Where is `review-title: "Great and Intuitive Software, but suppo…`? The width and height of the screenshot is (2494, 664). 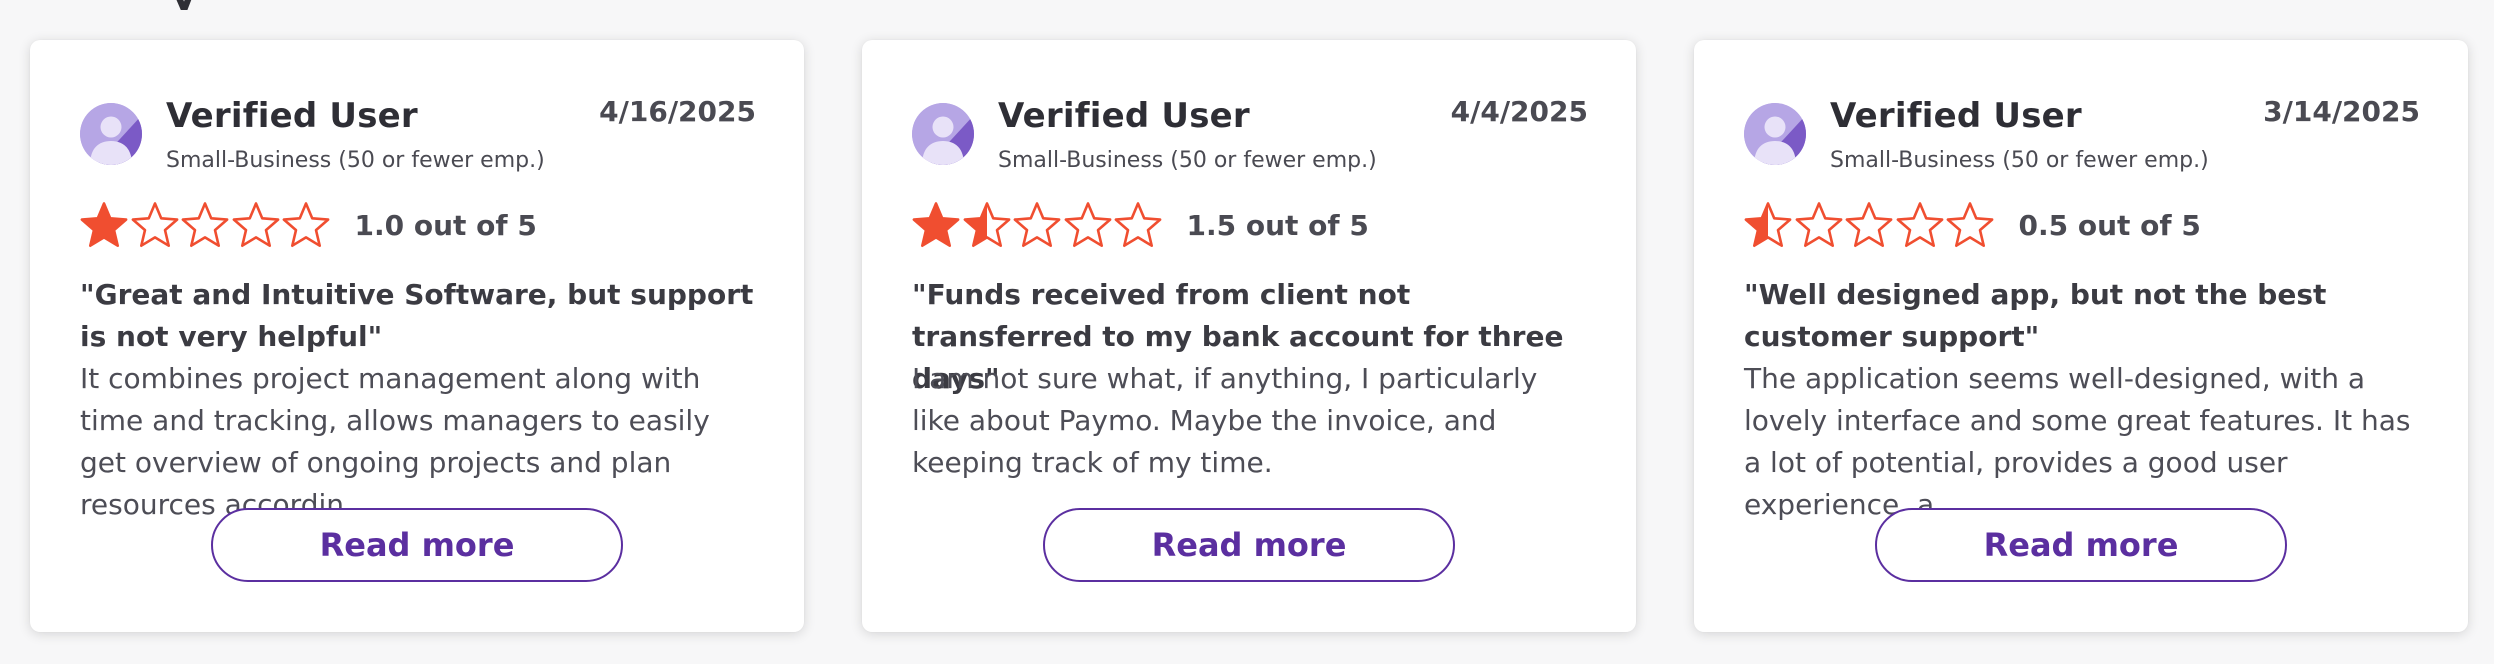 review-title: "Great and Intuitive Software, but suppo… is located at coordinates (417, 315).